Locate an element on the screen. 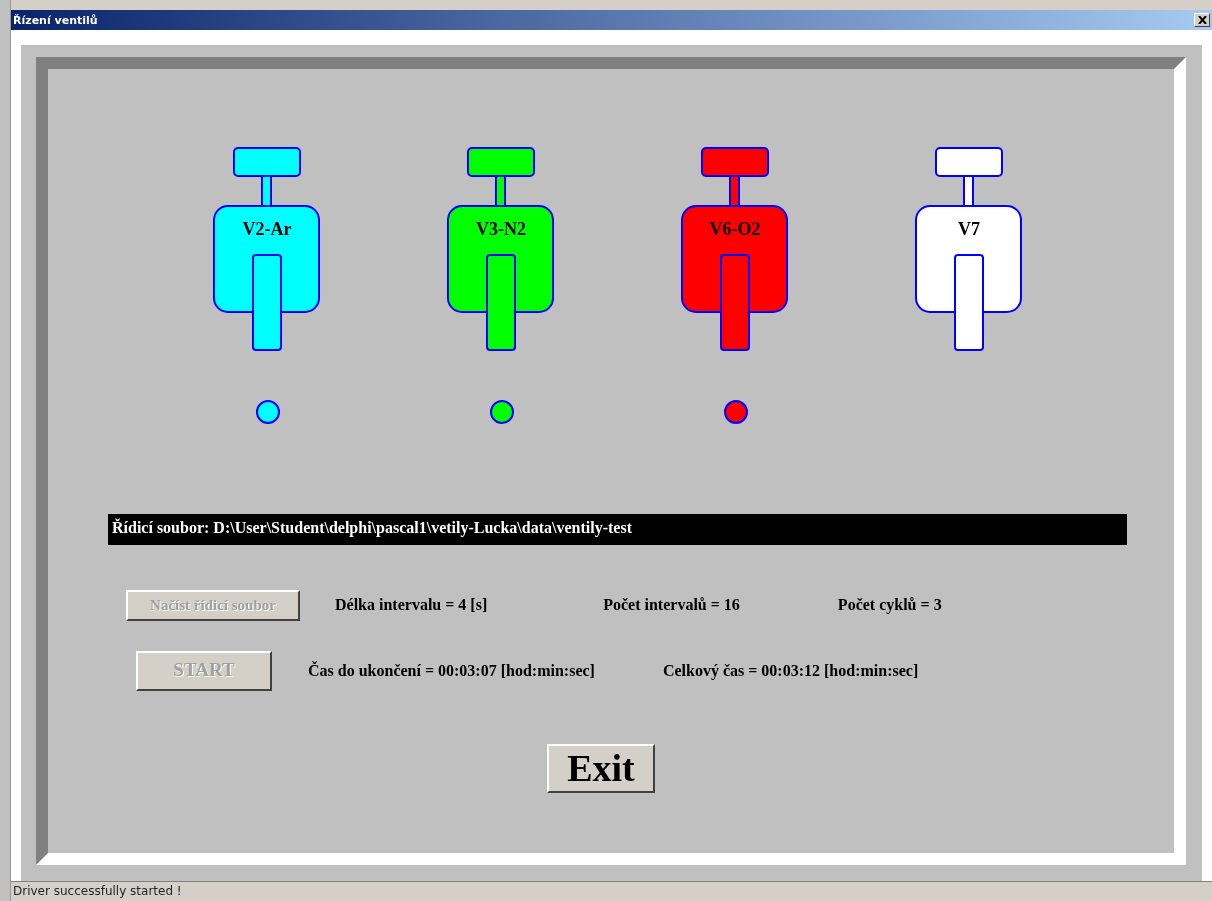  window-title: Řízení ventilů is located at coordinates (55, 20).